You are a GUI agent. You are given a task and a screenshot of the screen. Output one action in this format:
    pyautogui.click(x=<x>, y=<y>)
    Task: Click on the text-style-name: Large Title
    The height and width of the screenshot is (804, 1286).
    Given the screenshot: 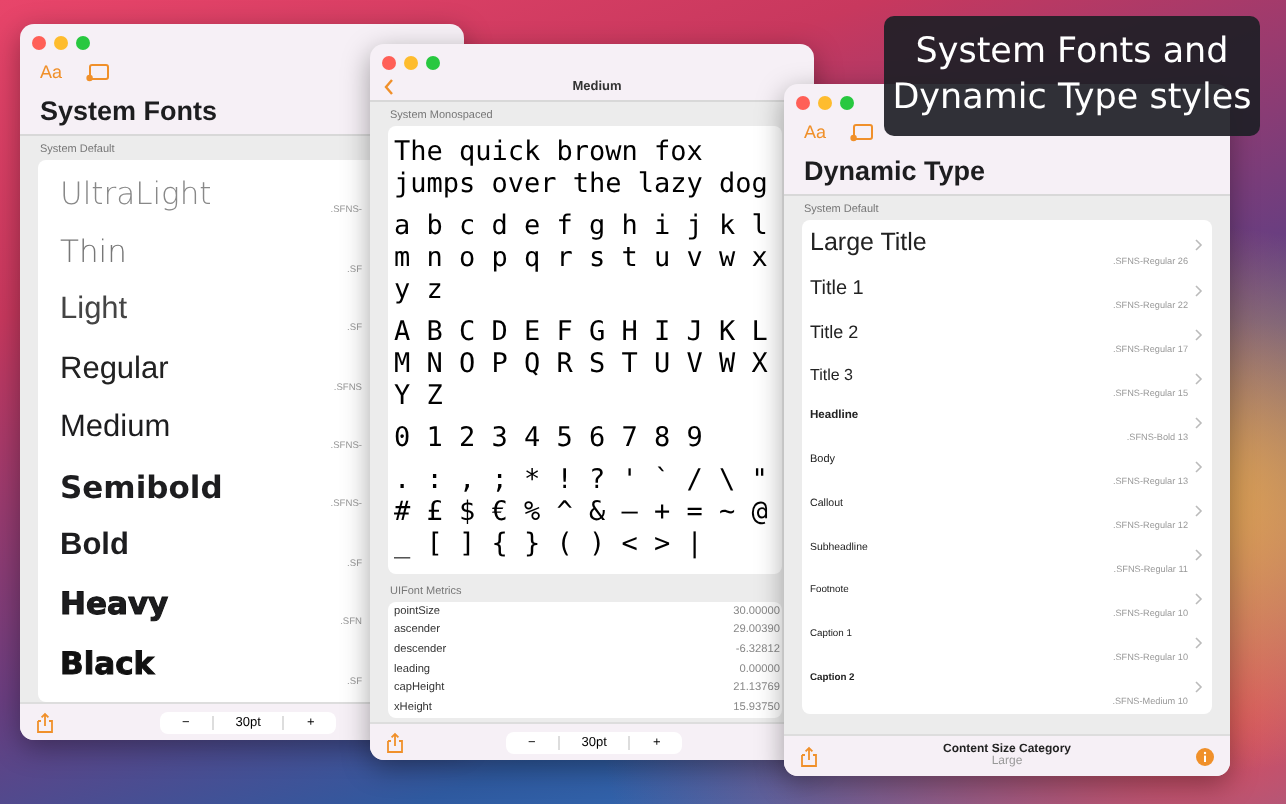 What is the action you would take?
    pyautogui.click(x=1005, y=242)
    